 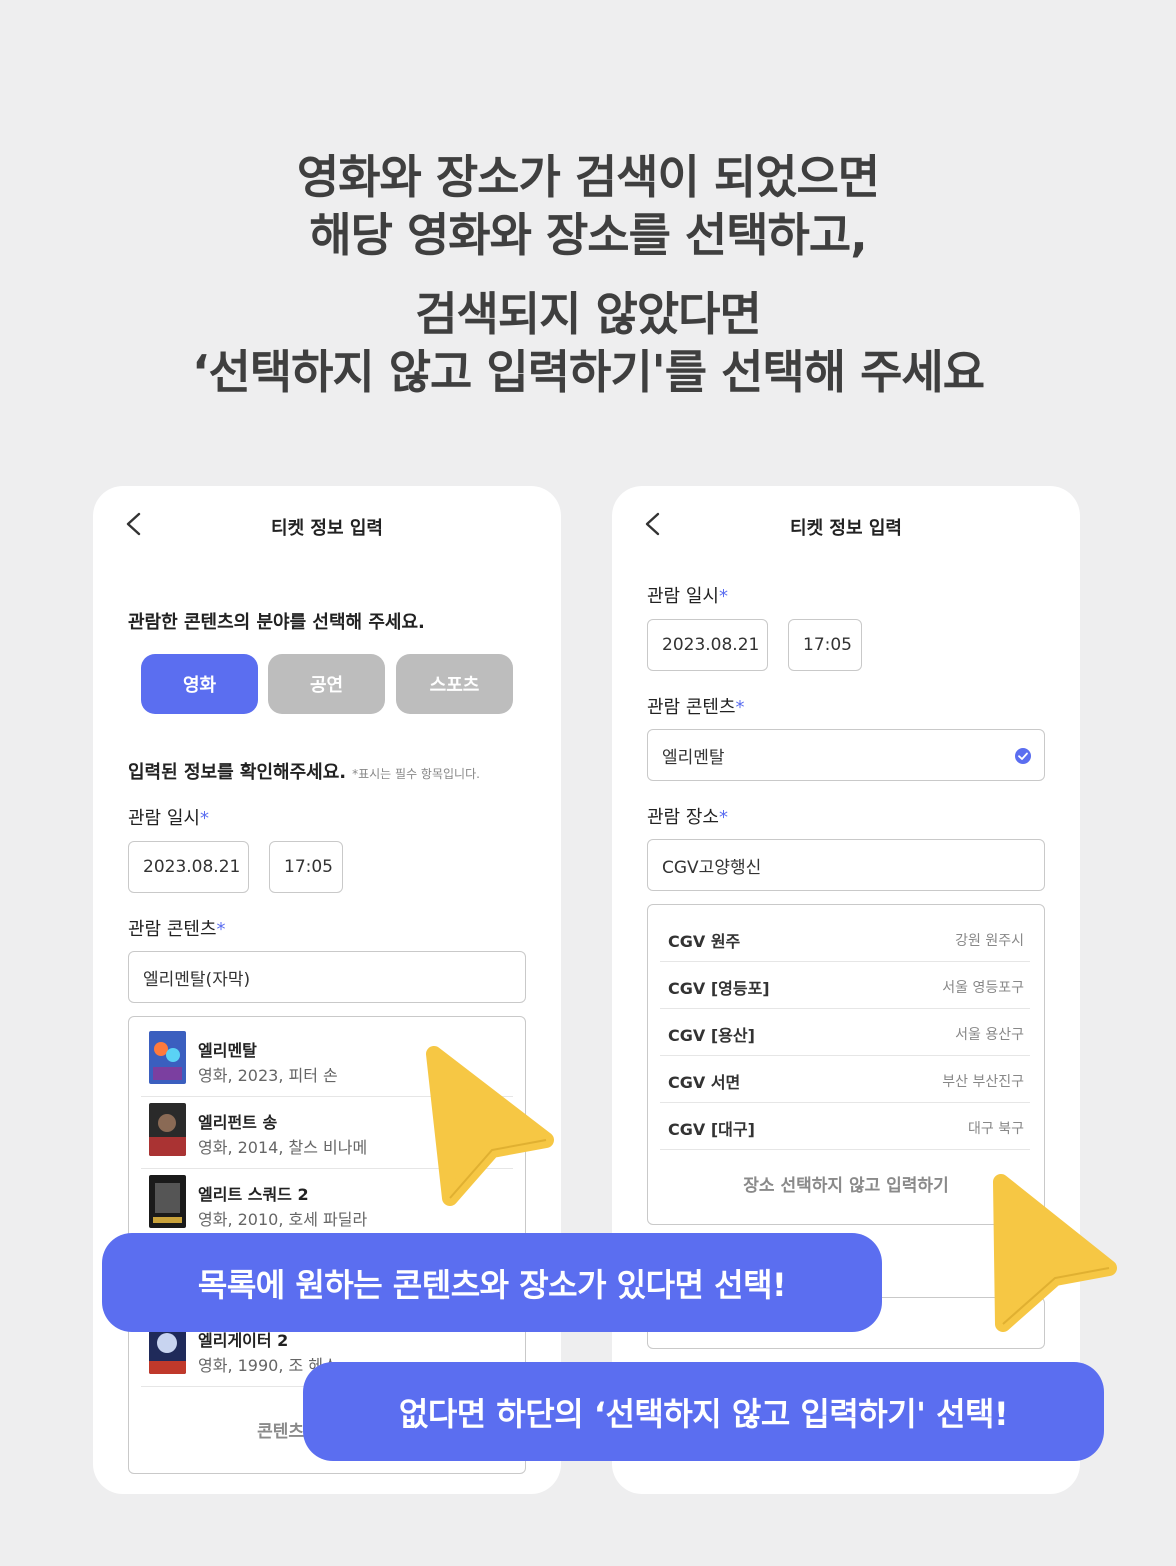 What do you see at coordinates (199, 684) in the screenshot?
I see `category-movie-button: 영화` at bounding box center [199, 684].